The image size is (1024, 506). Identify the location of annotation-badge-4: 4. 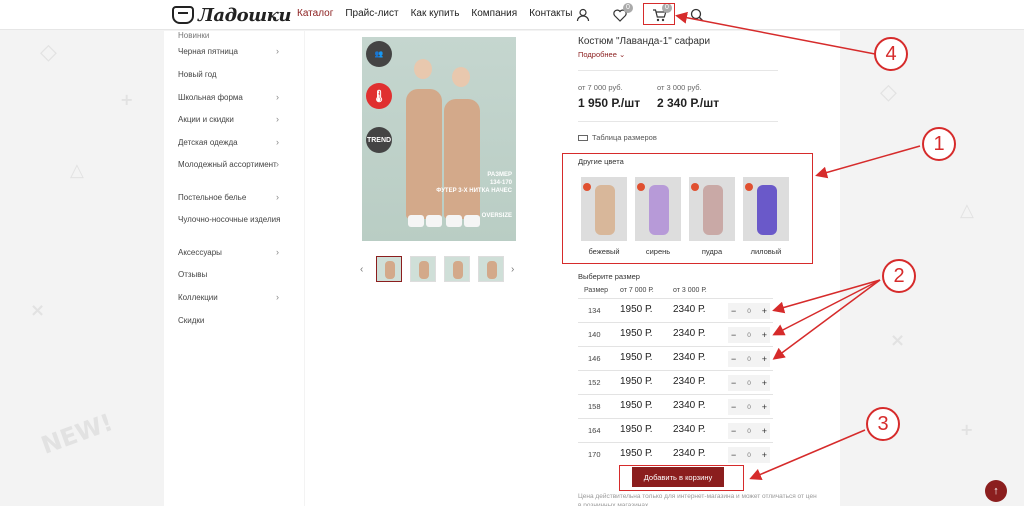
(891, 54).